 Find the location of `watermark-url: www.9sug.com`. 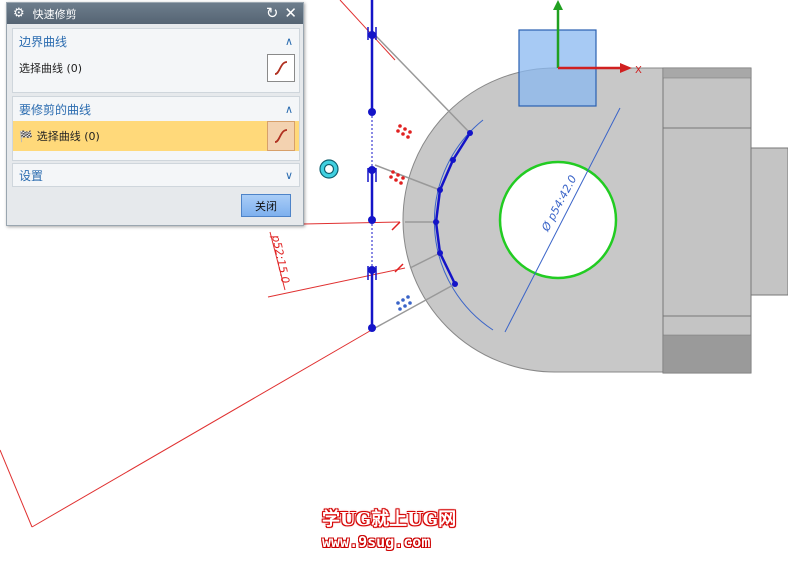

watermark-url: www.9sug.com is located at coordinates (376, 542).